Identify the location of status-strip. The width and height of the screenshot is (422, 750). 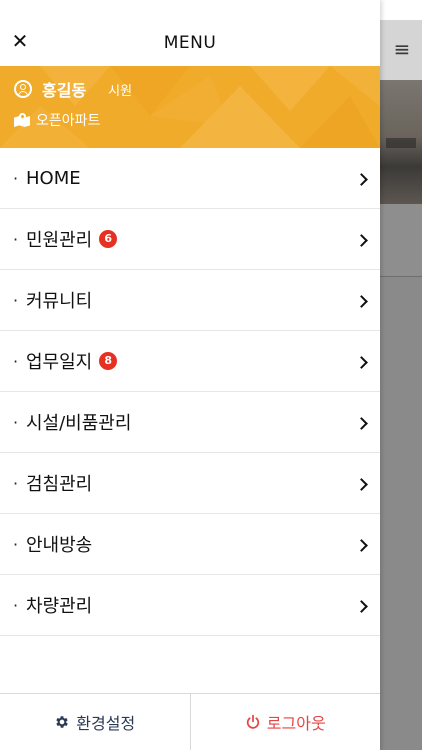
(401, 10).